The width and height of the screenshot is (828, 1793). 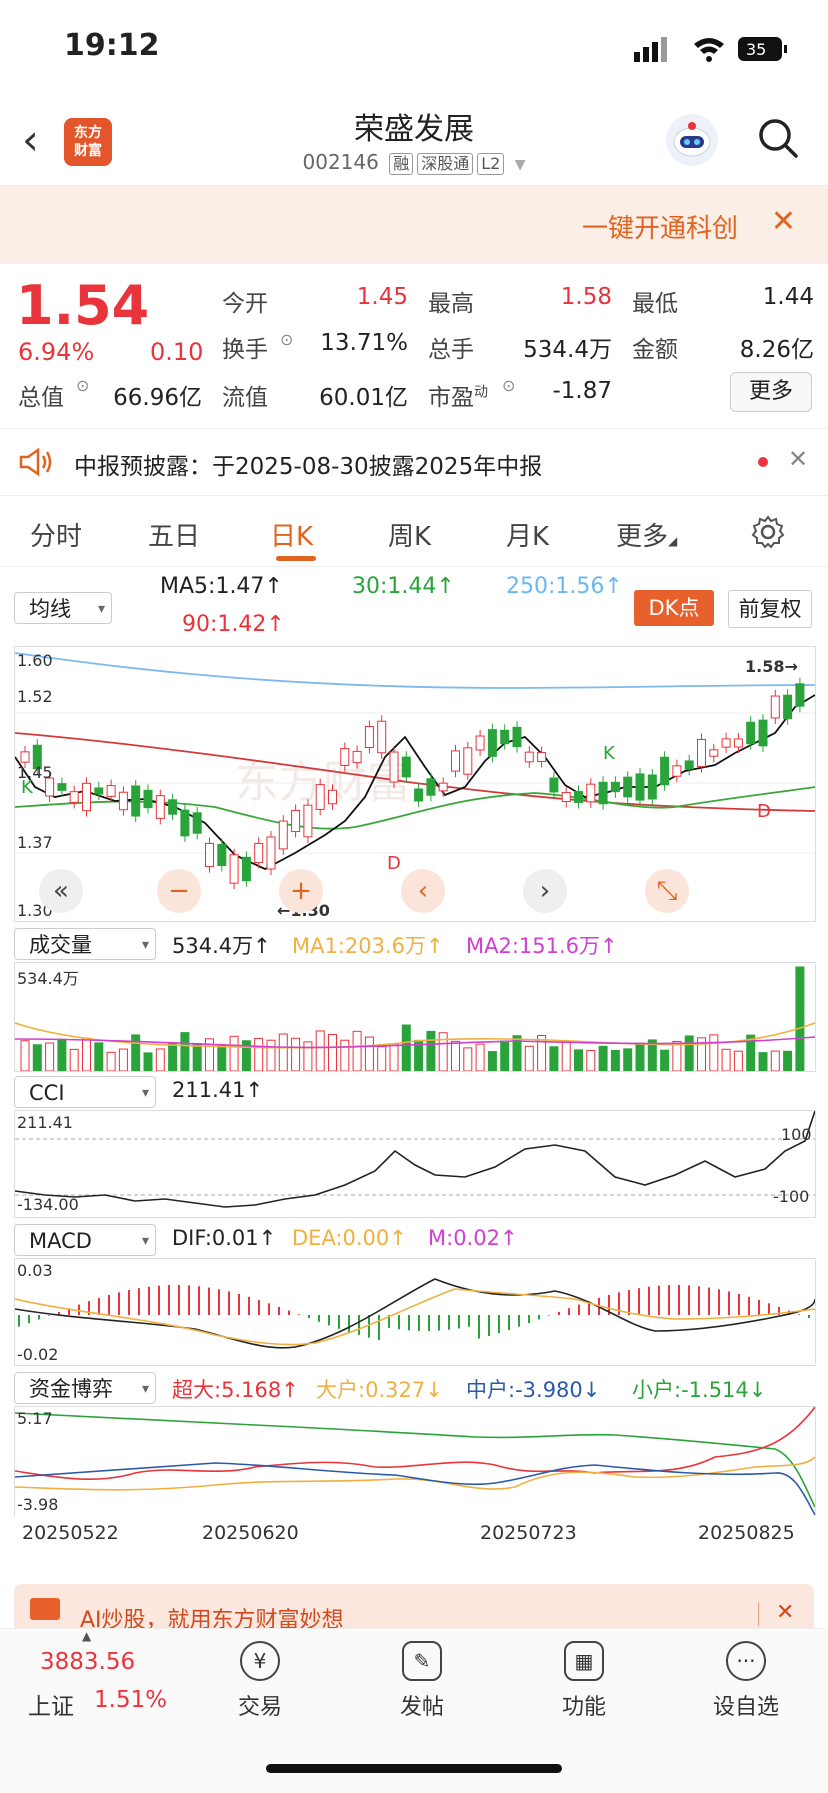 I want to click on scroll-right-icon: ›, so click(x=545, y=891).